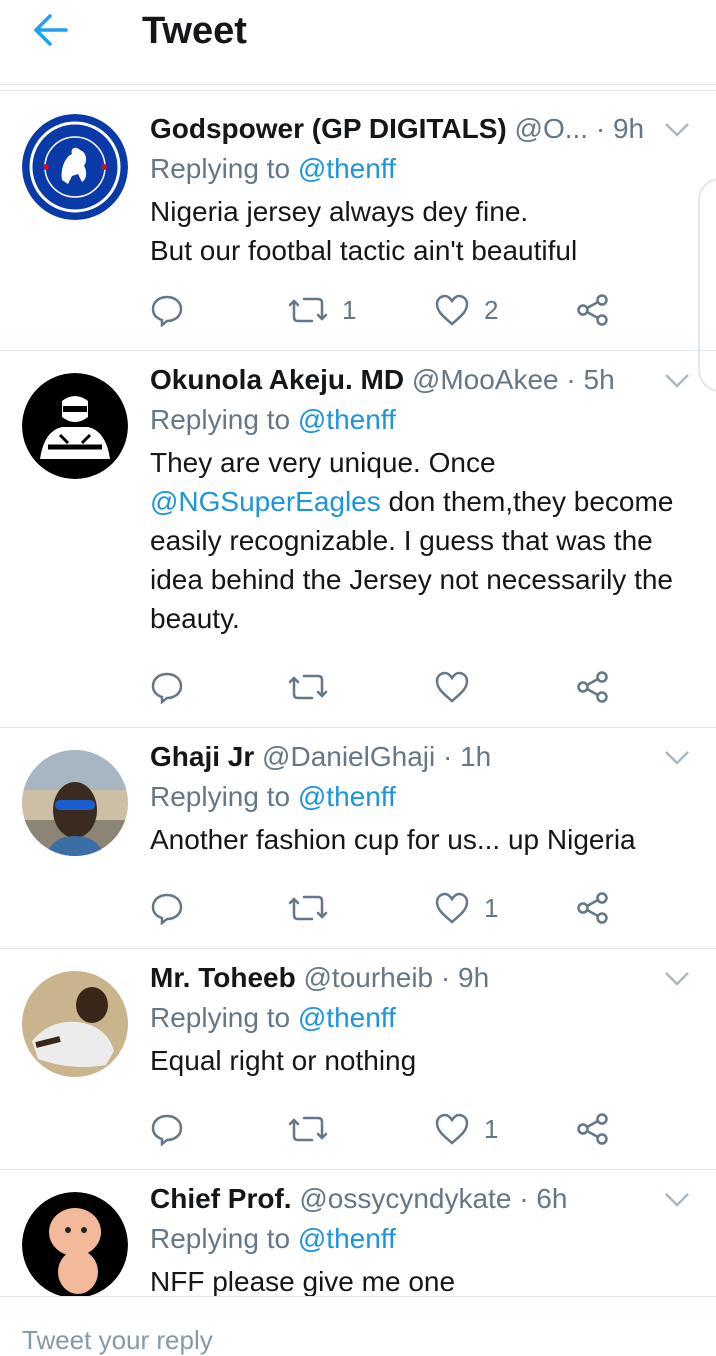 The height and width of the screenshot is (1356, 716). Describe the element at coordinates (369, 977) in the screenshot. I see `user-handle: @tourheib` at that location.